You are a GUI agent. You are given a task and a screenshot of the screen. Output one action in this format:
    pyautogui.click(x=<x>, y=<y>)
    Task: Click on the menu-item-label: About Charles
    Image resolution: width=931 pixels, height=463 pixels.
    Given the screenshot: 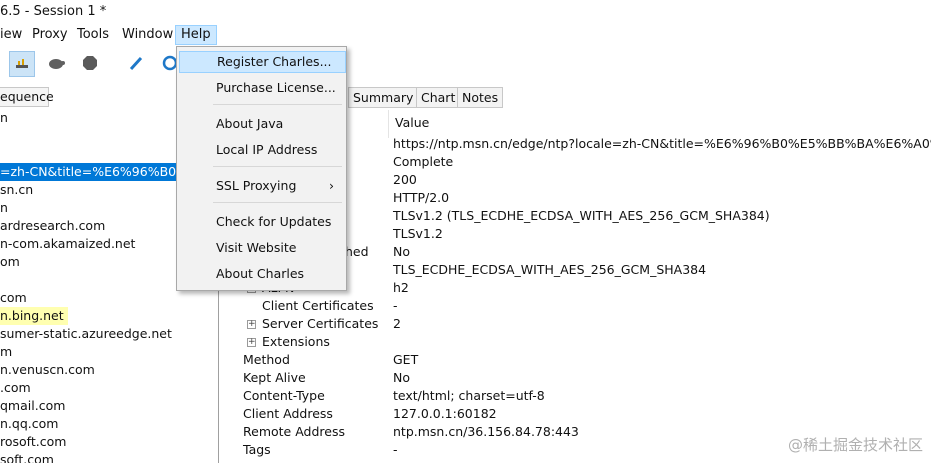 What is the action you would take?
    pyautogui.click(x=260, y=273)
    